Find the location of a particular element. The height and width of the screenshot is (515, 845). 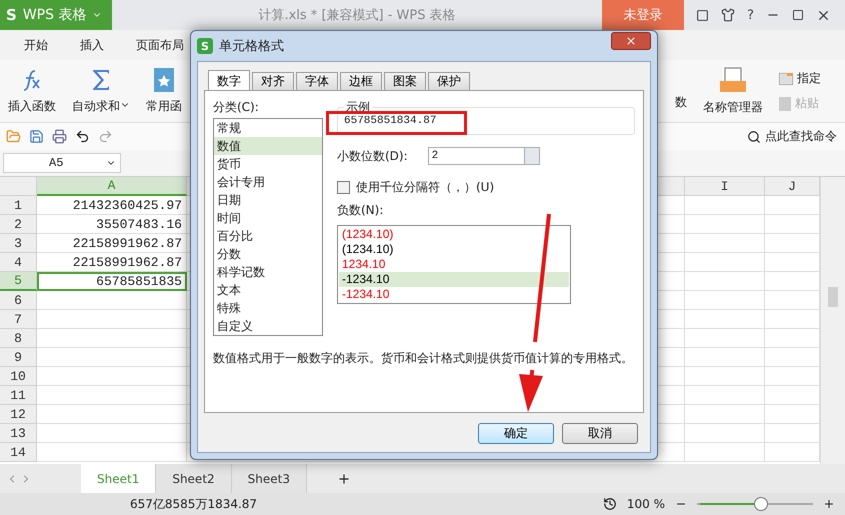

category-item: 文本 is located at coordinates (268, 290).